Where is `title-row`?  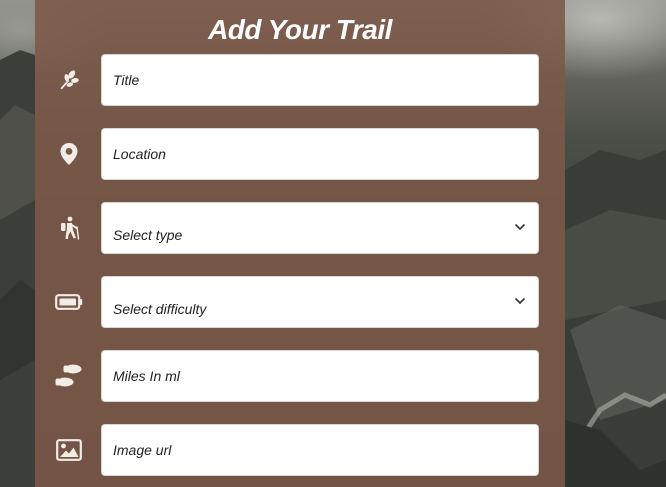
title-row is located at coordinates (300, 80).